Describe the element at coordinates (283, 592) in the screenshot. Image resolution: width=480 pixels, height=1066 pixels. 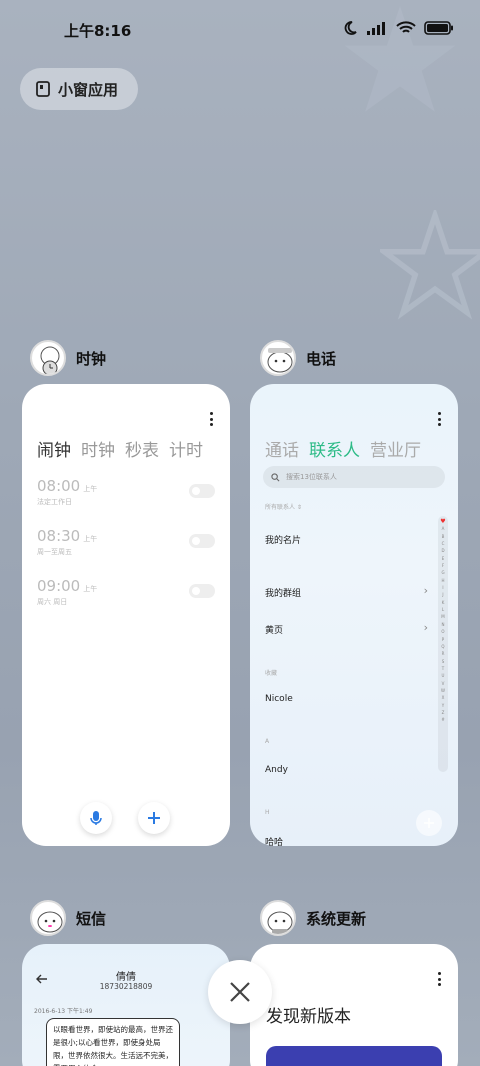
I see `my-groups-row: 我的群组` at that location.